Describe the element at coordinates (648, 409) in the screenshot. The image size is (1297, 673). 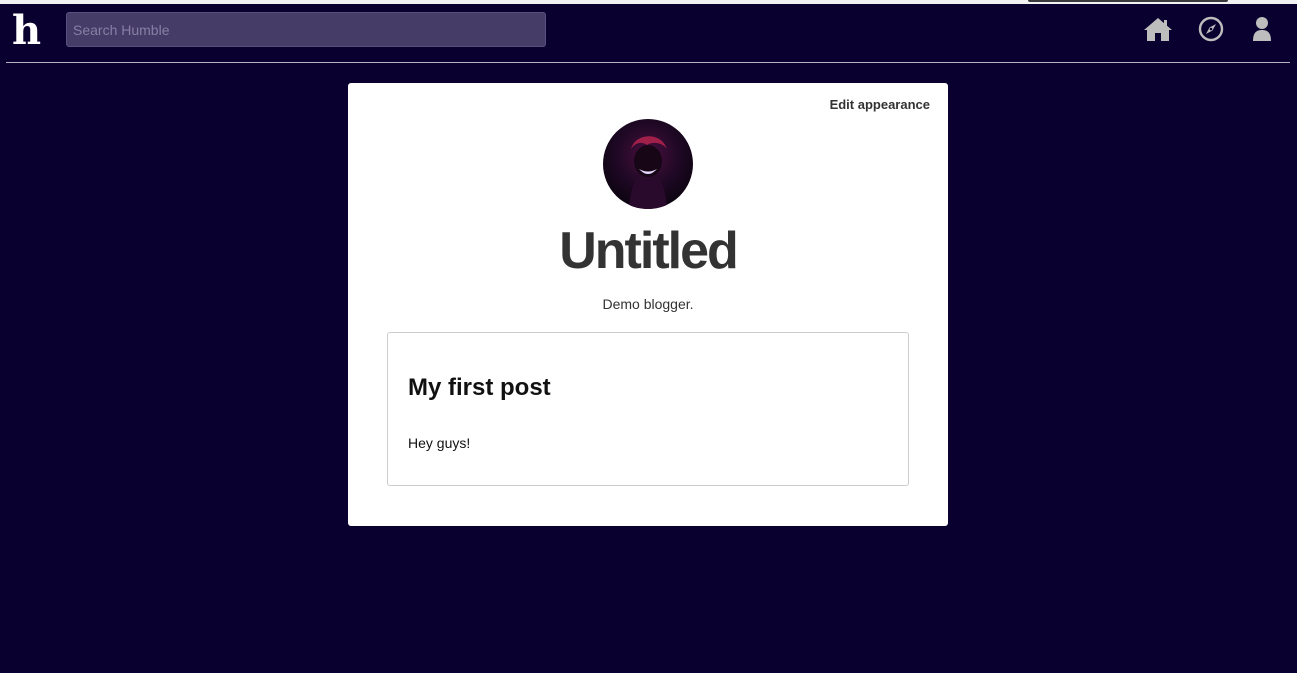
I see `post-card: My first post Hey guys!` at that location.